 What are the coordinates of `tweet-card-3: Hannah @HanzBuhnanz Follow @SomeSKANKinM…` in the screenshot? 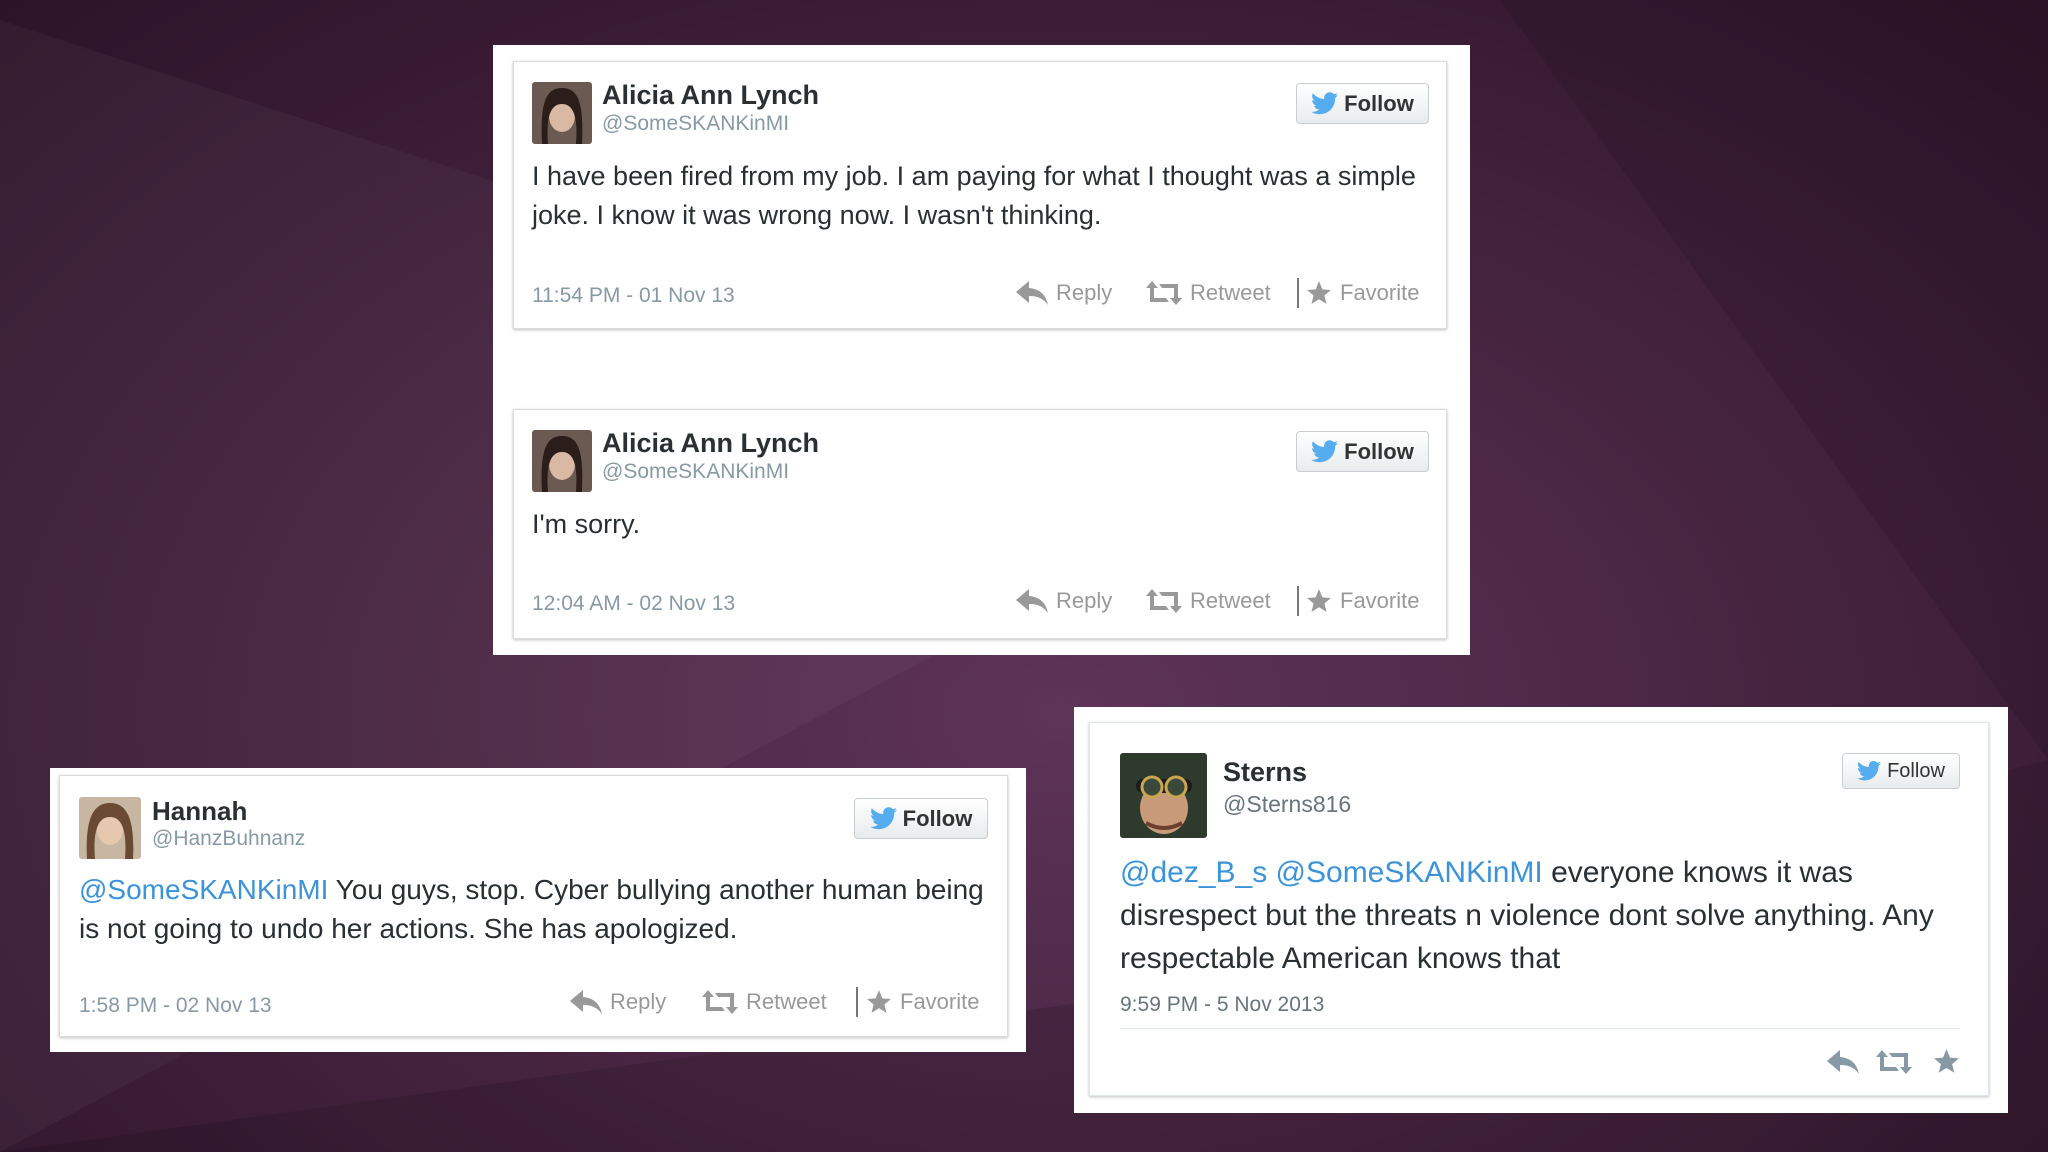 It's located at (533, 906).